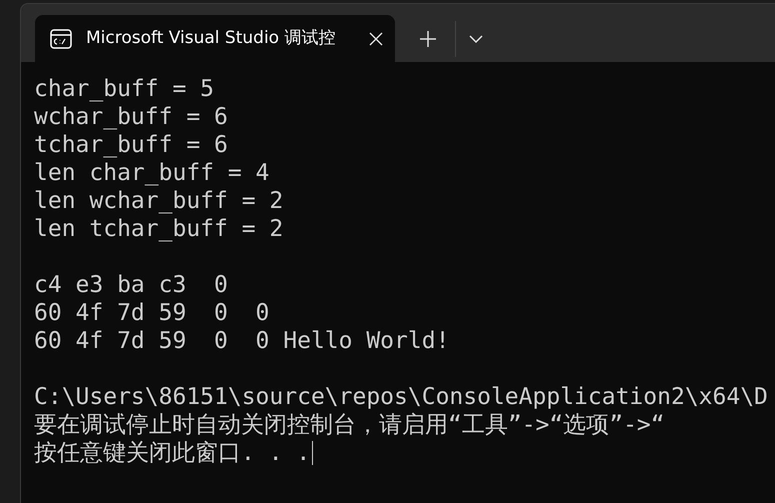  I want to click on console-line: len wchar_buff = 2, so click(159, 201).